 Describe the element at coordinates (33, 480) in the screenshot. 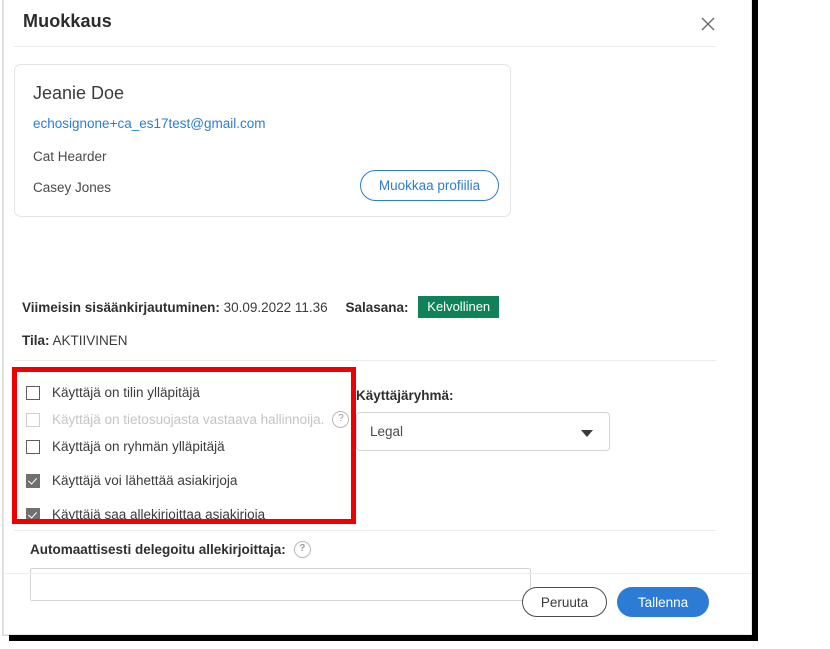

I see `checkbox-can-send` at that location.